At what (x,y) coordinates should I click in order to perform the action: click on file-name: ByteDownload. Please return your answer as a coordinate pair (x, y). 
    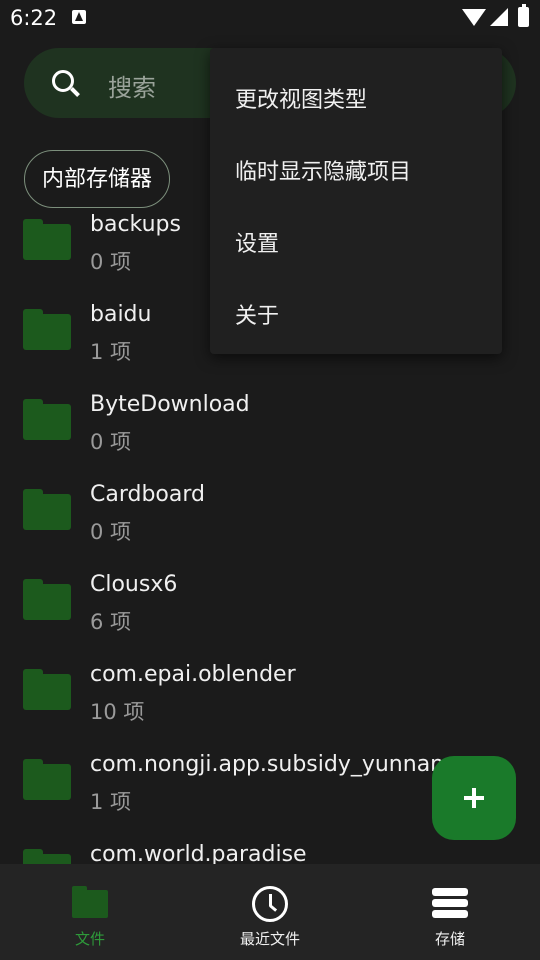
    Looking at the image, I should click on (170, 404).